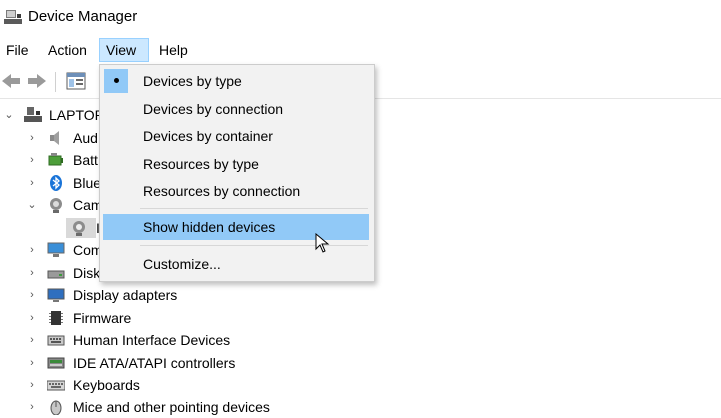  What do you see at coordinates (56, 407) in the screenshot?
I see `mouse-icon` at bounding box center [56, 407].